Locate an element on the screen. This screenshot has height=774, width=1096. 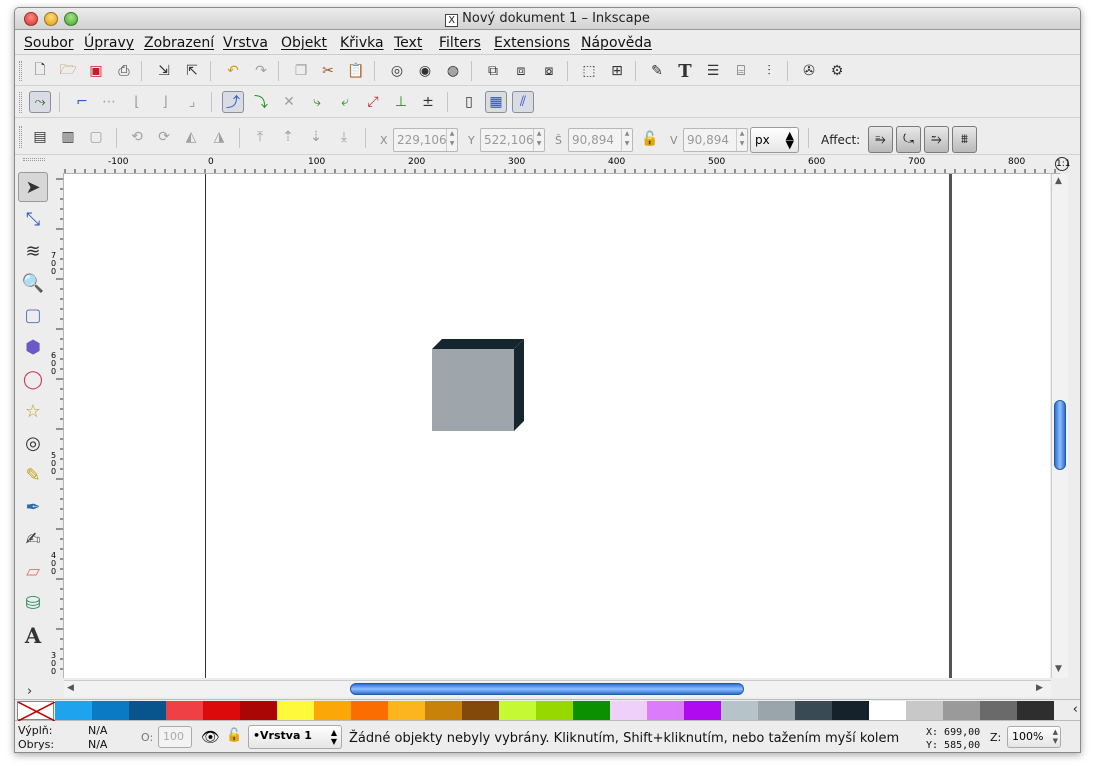
rotate-ccw-icon: ⟲ is located at coordinates (137, 137).